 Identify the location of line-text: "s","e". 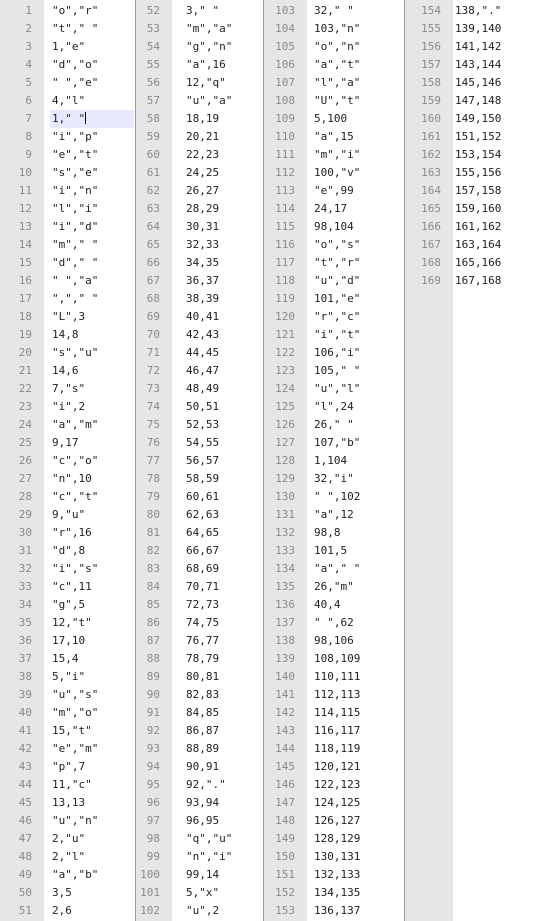
(75, 173).